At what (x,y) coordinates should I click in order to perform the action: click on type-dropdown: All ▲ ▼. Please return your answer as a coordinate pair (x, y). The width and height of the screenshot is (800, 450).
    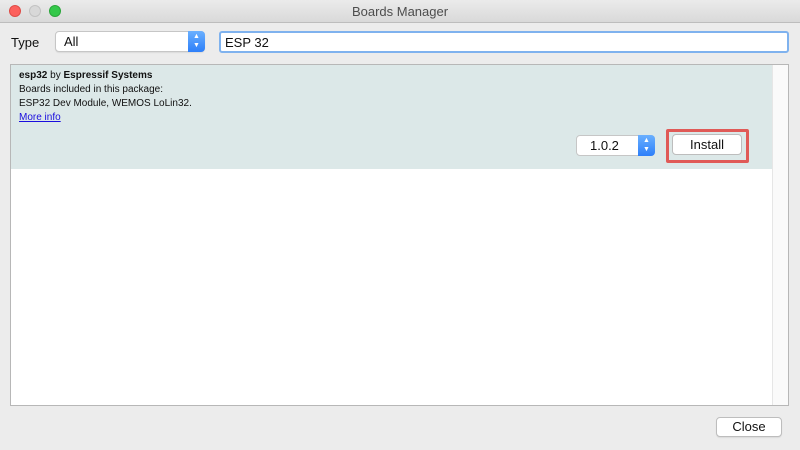
    Looking at the image, I should click on (130, 41).